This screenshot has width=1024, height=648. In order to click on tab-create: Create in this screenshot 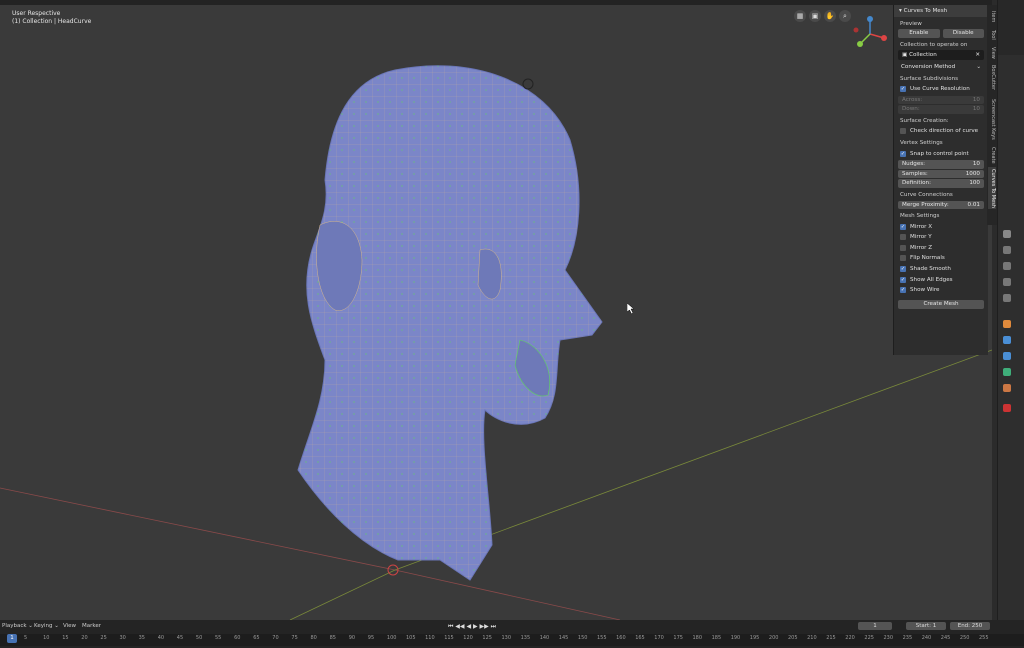, I will do `click(992, 155)`.